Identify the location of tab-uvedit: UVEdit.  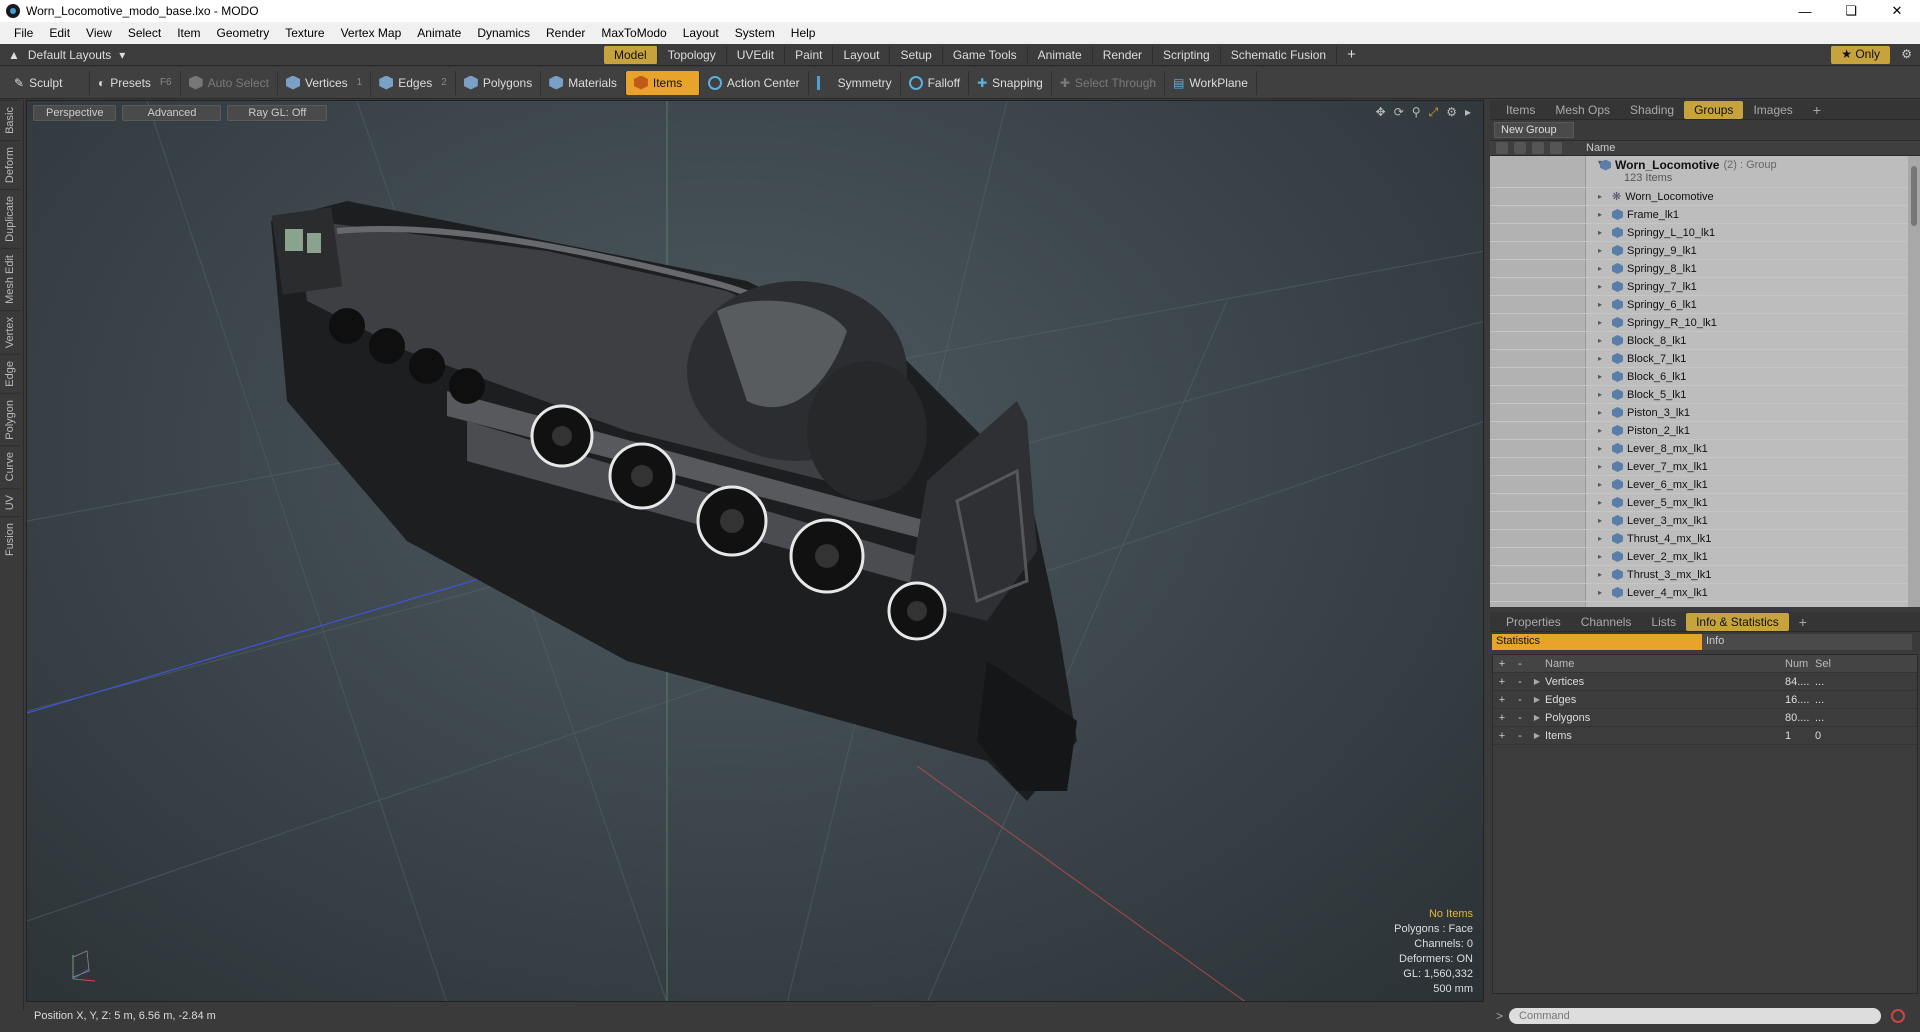
(756, 55).